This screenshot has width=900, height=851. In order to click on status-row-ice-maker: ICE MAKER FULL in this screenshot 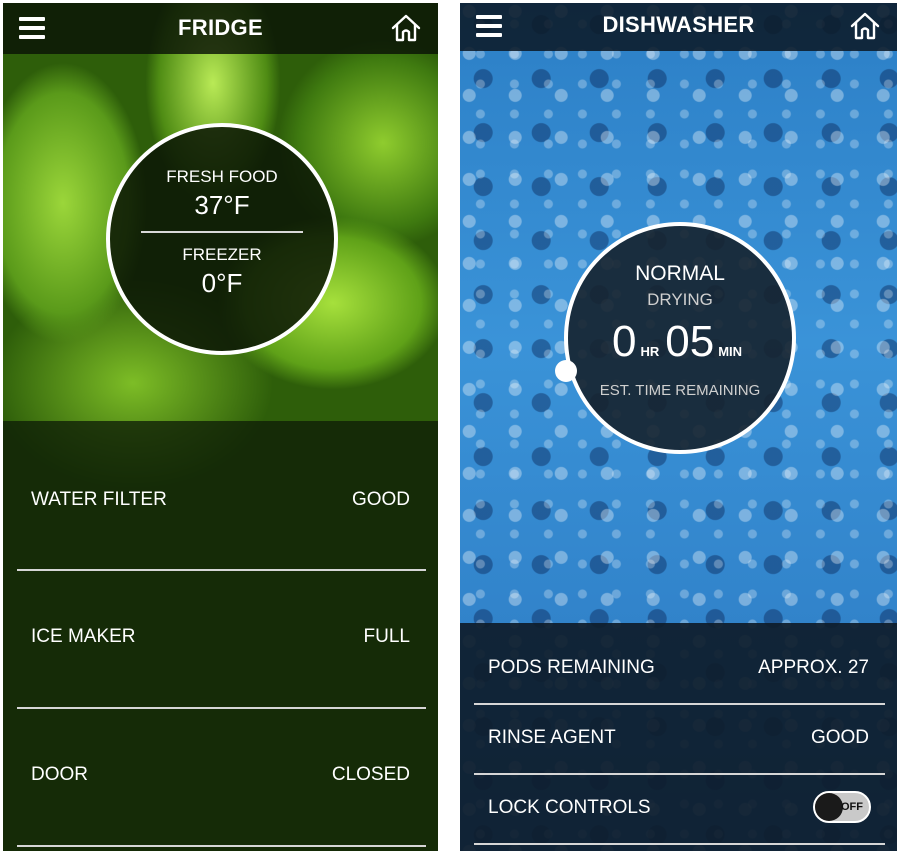, I will do `click(221, 640)`.